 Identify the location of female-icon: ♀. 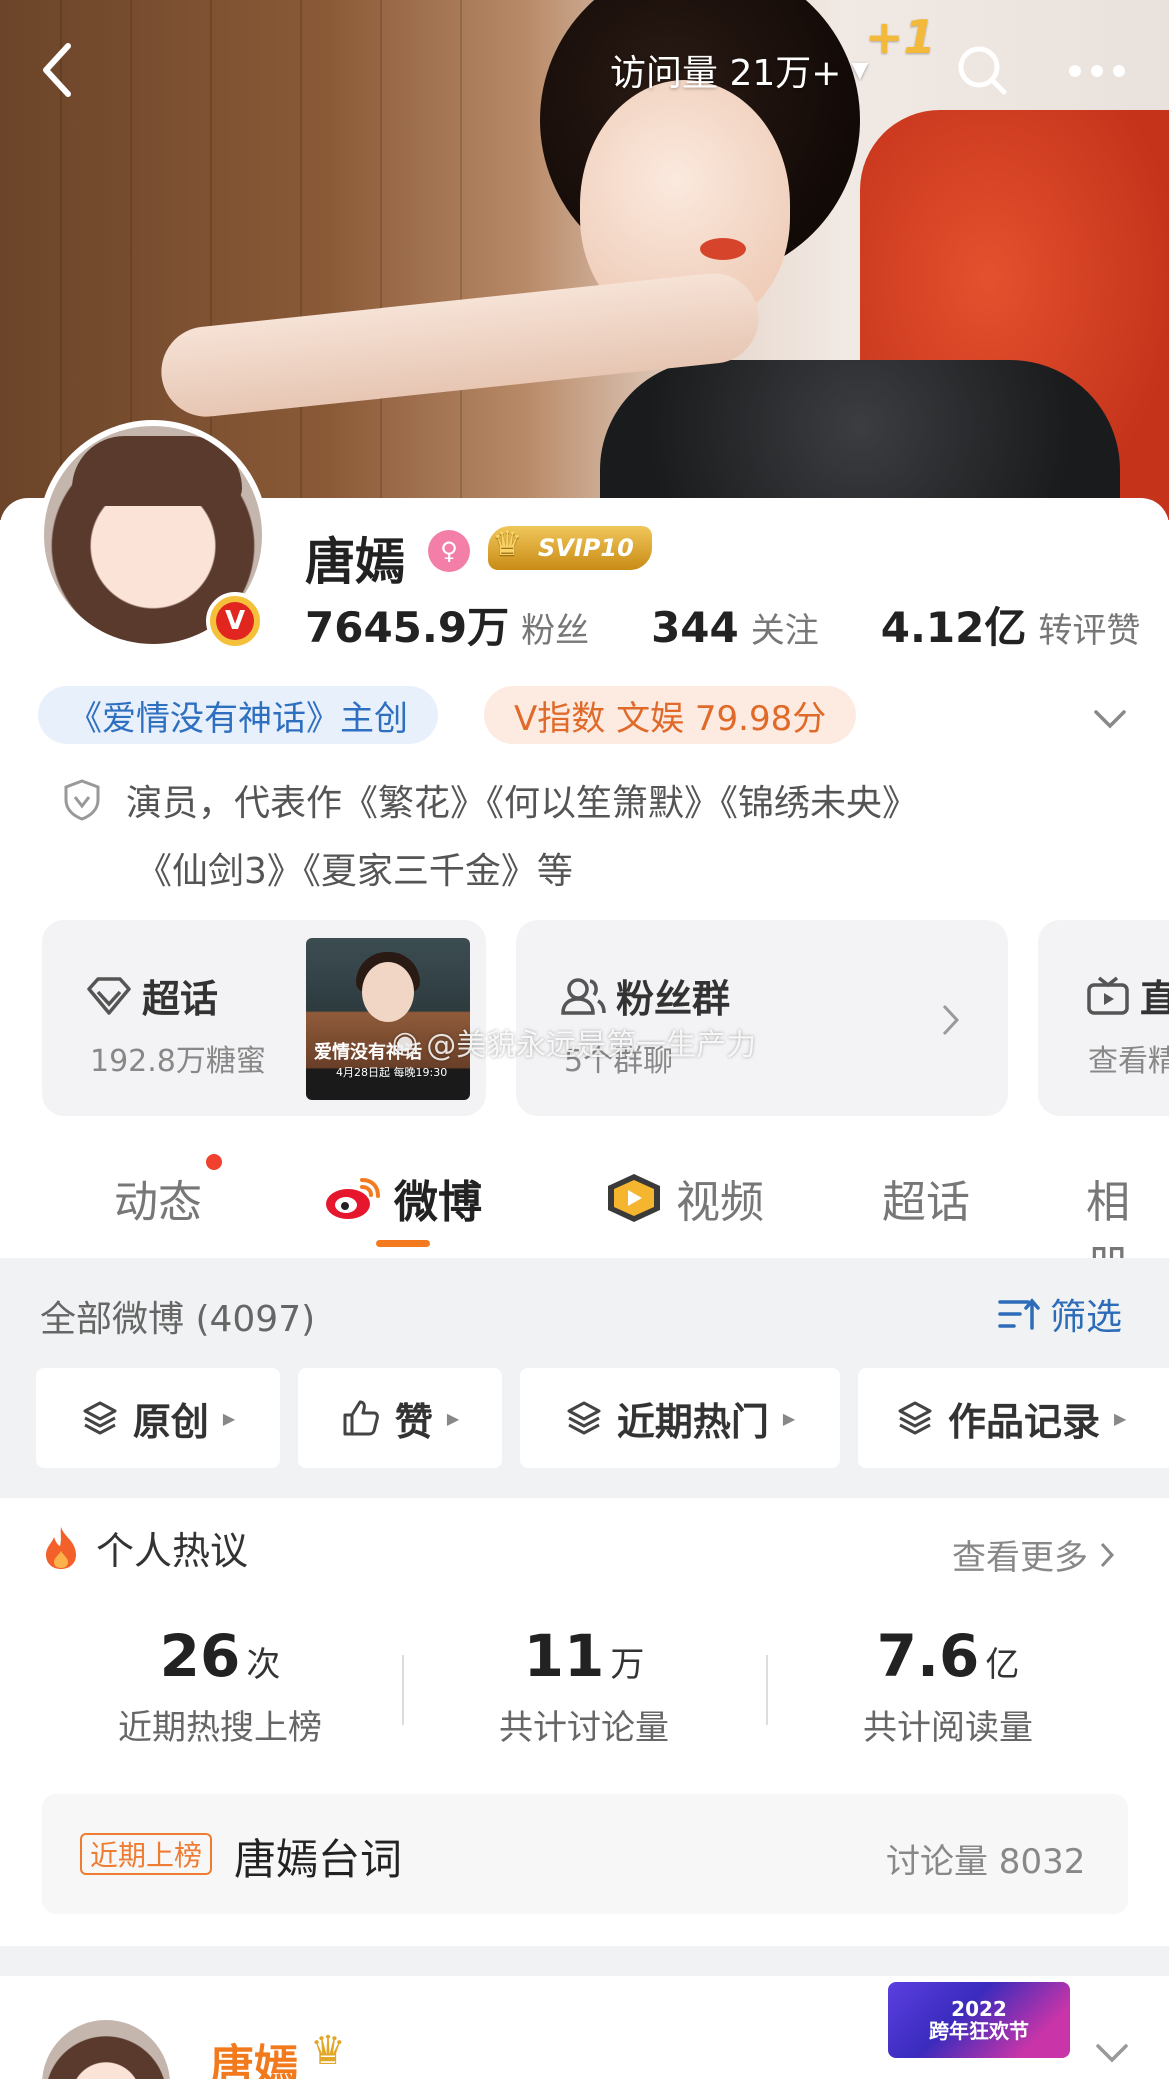
(449, 551).